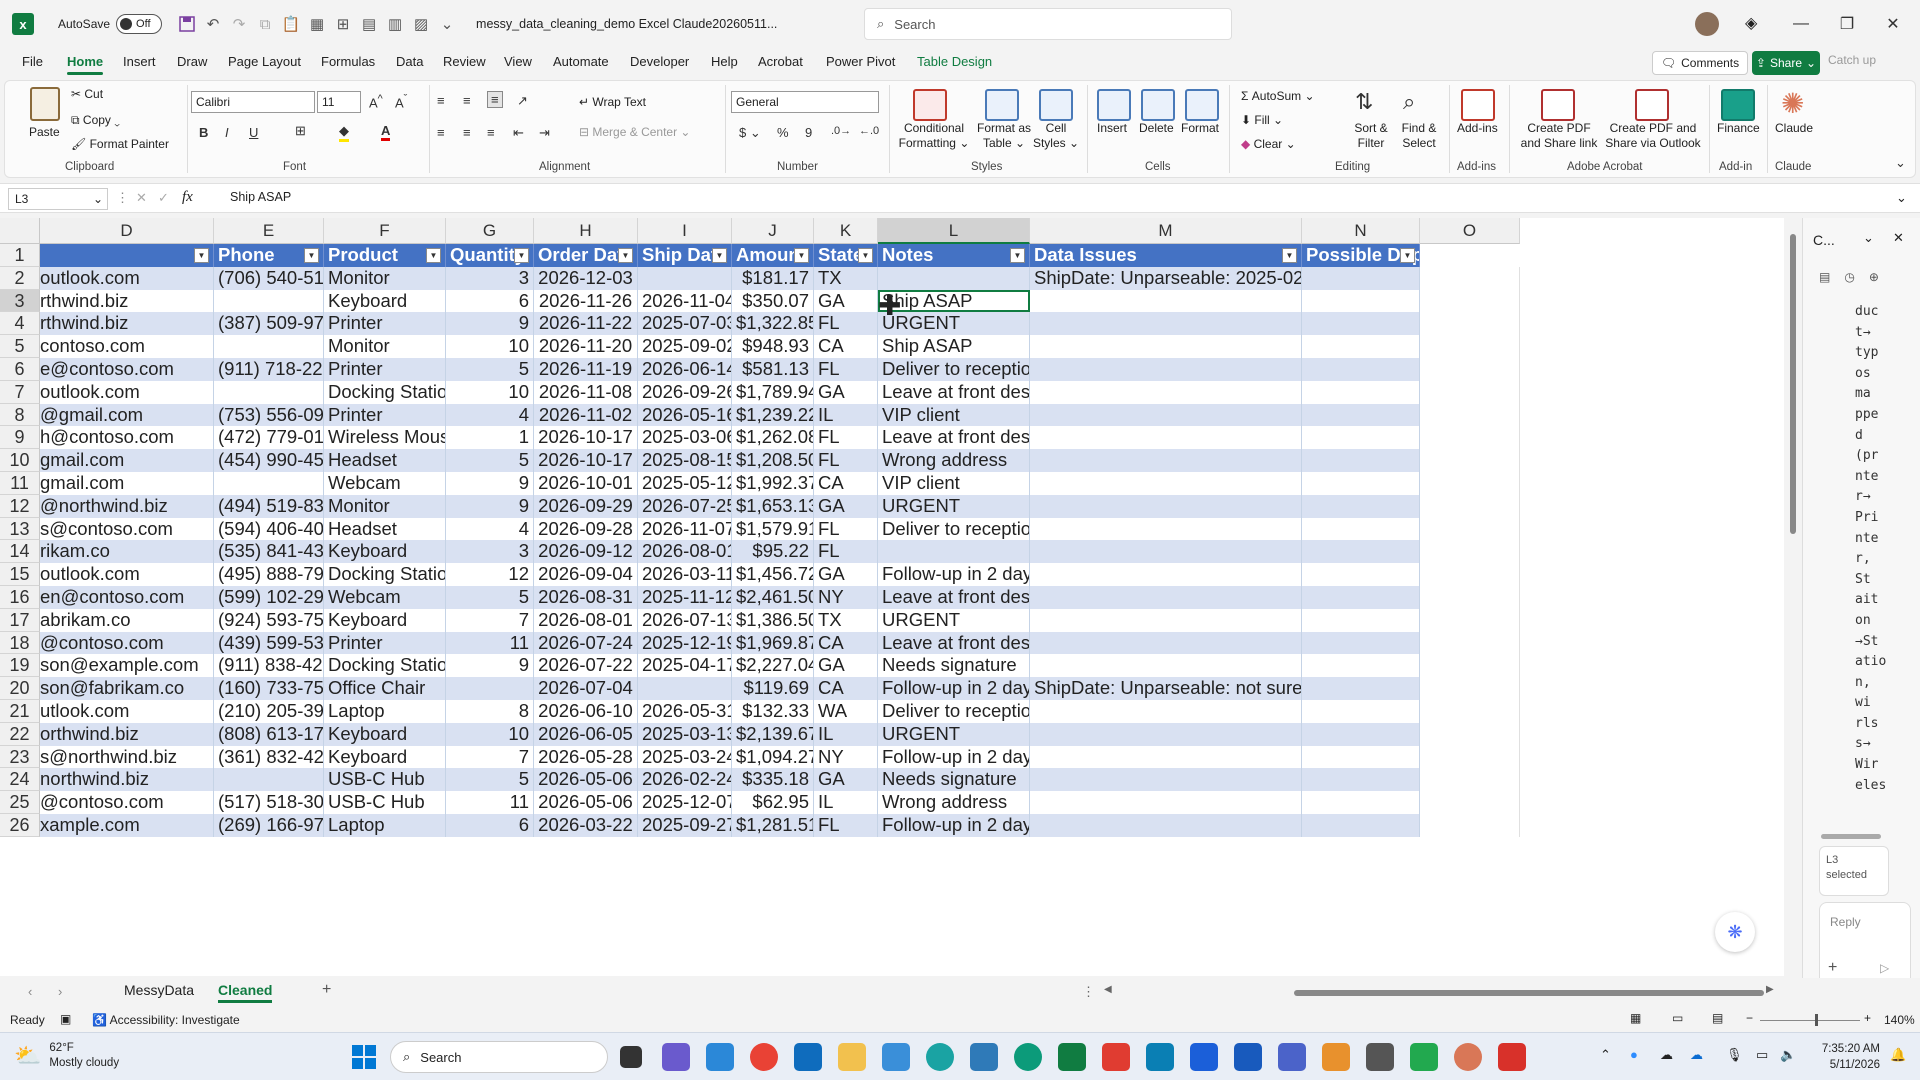  Describe the element at coordinates (1666, 1055) in the screenshot. I see `onedrive-icon: ☁` at that location.